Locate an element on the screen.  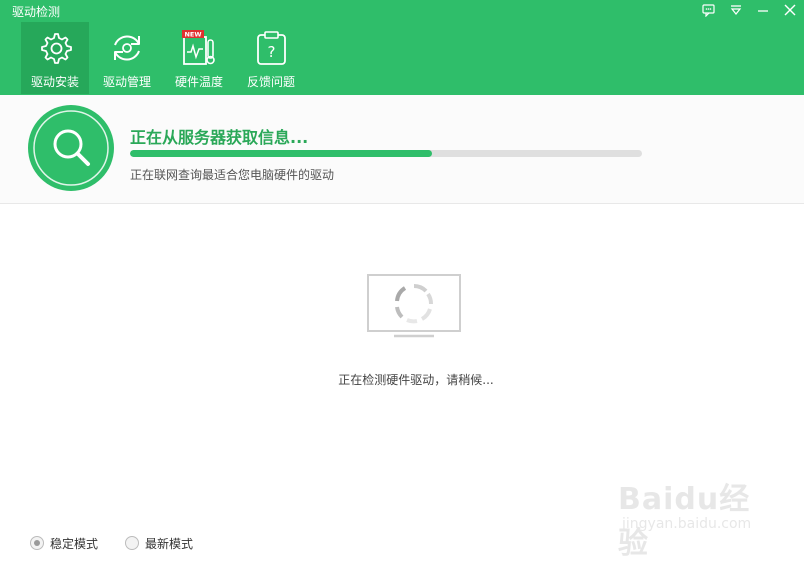
tab-hardware-temp: NEW 硬件温度 is located at coordinates (199, 58).